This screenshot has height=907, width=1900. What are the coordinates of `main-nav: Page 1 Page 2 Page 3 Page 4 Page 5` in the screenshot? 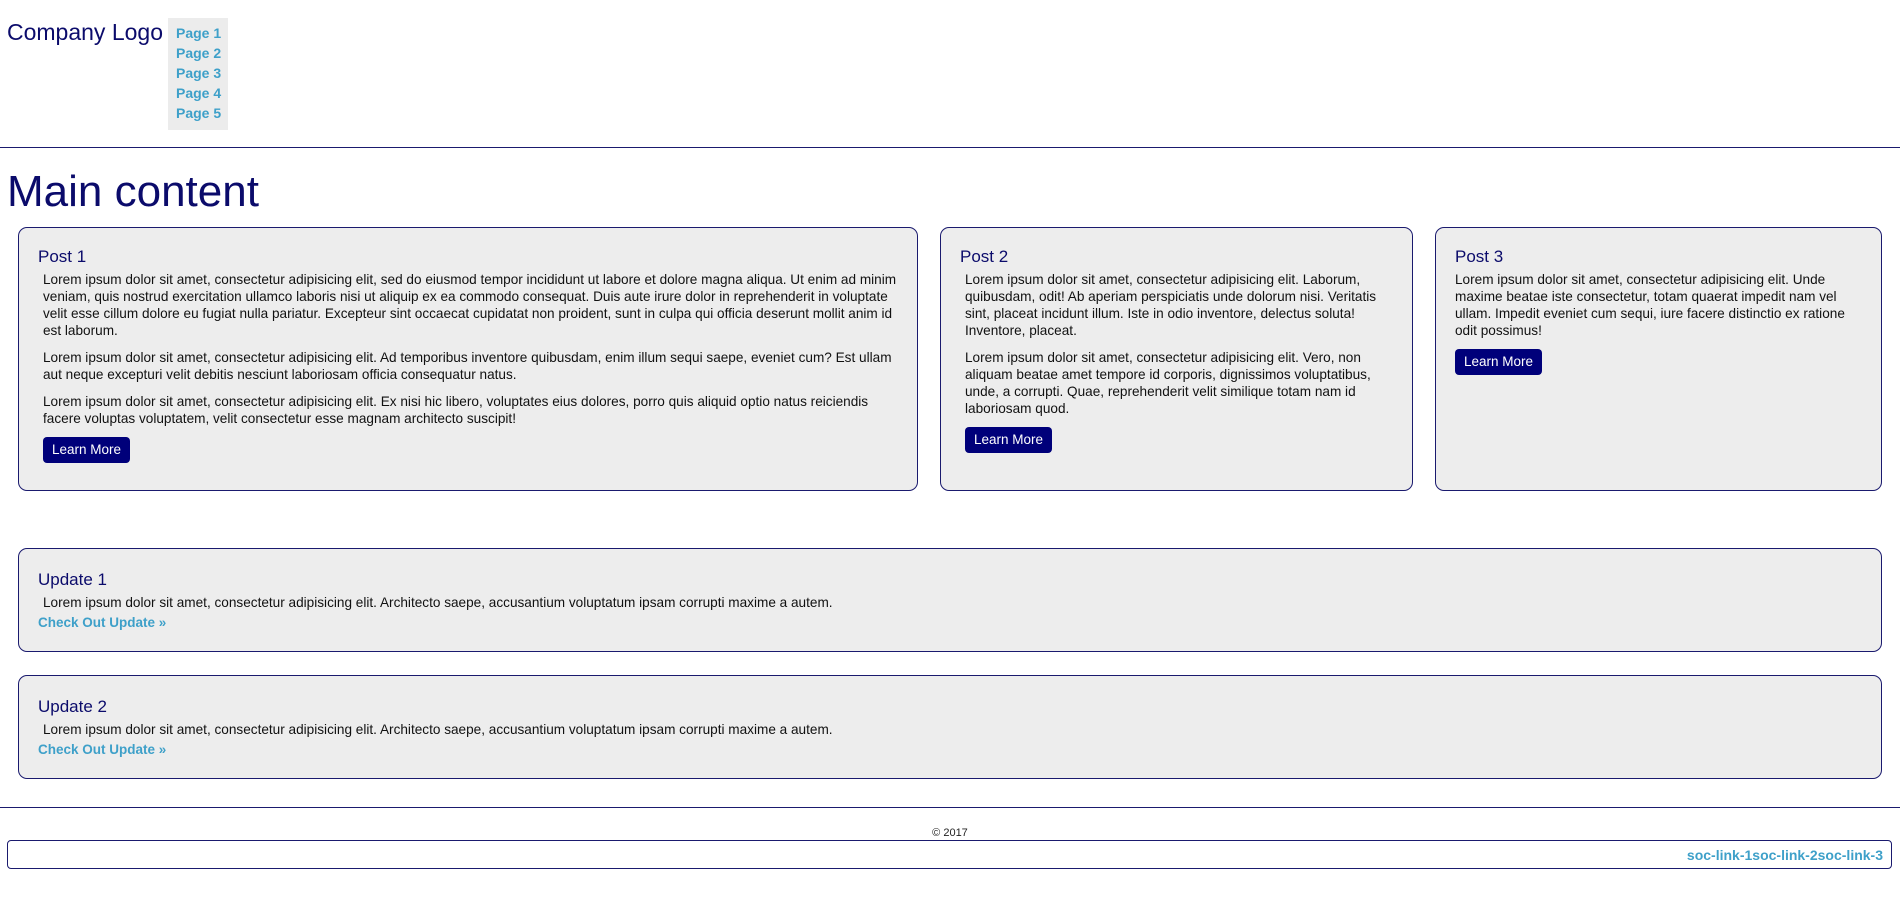 It's located at (198, 74).